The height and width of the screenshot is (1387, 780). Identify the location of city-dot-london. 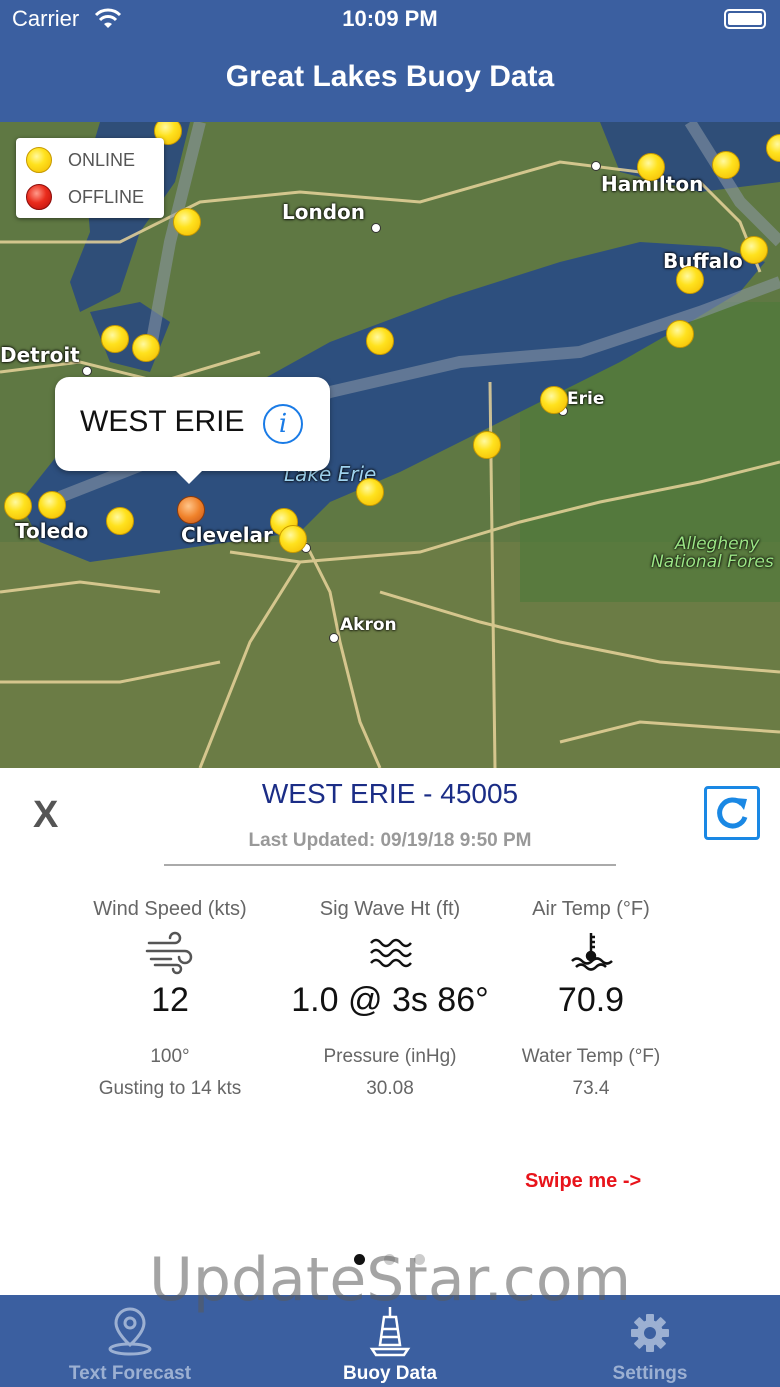
(376, 228).